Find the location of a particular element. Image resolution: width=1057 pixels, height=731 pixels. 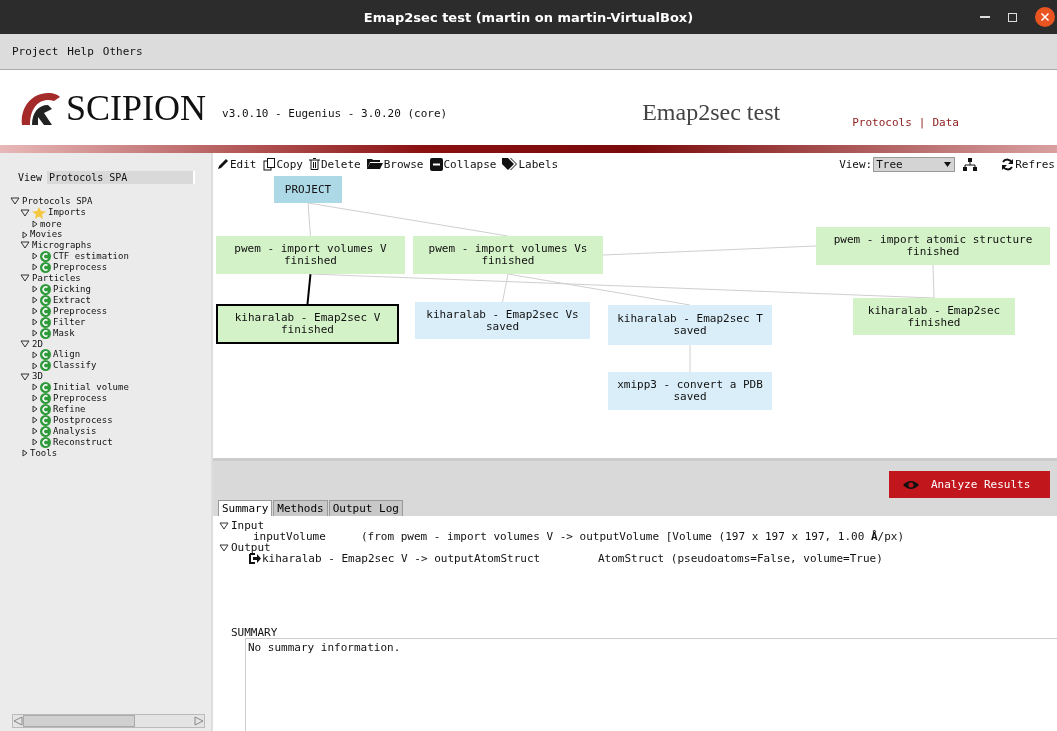

tree-item: Mask is located at coordinates (64, 333).